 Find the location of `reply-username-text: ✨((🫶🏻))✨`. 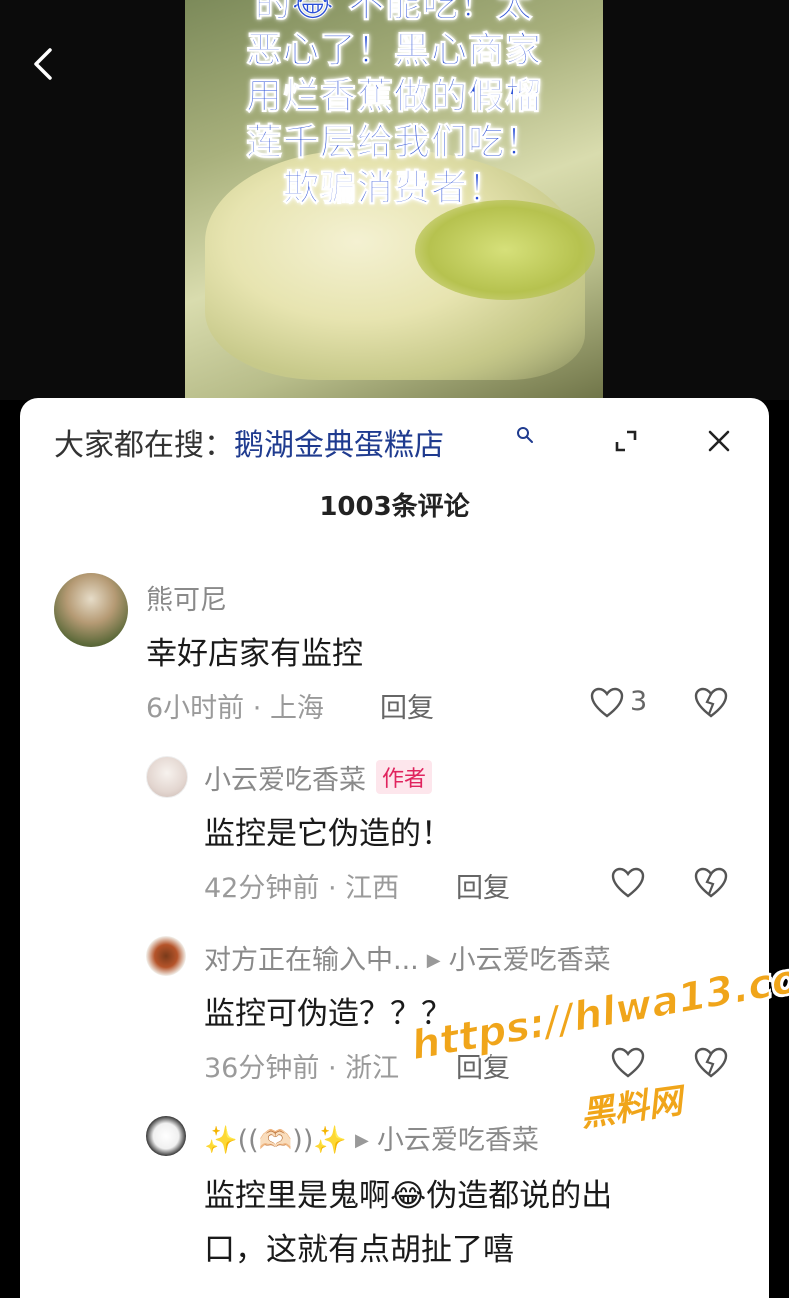

reply-username-text: ✨((🫶🏻))✨ is located at coordinates (275, 1140).